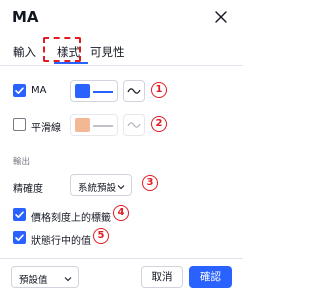 The image size is (320, 300). I want to click on precision-select: 系統預設, so click(101, 185).